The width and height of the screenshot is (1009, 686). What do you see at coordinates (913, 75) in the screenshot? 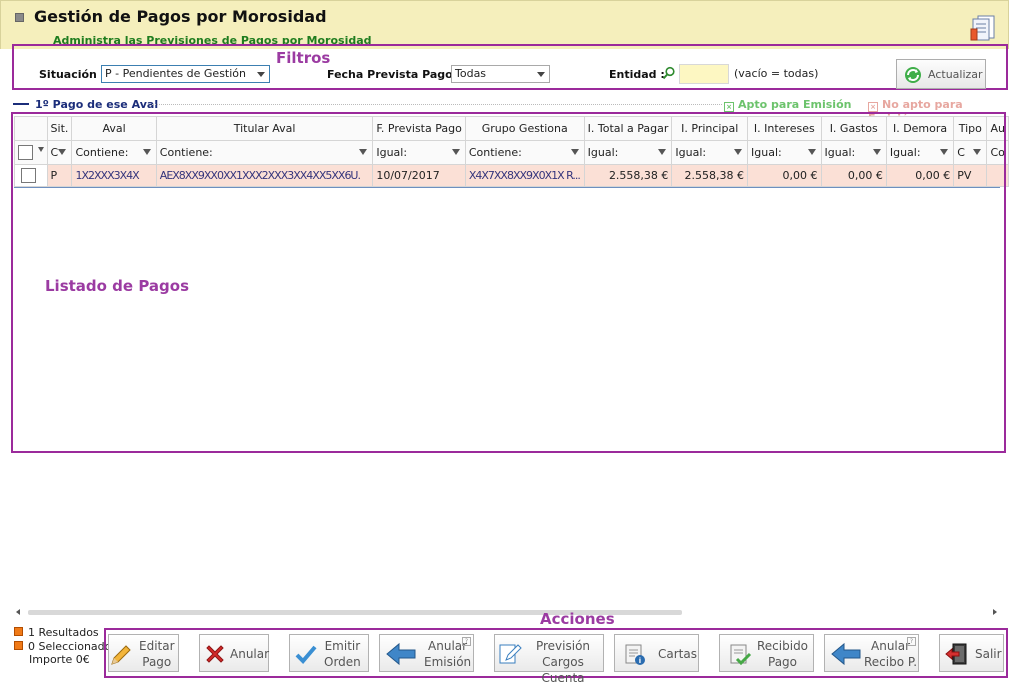
I see `refresh-icon` at bounding box center [913, 75].